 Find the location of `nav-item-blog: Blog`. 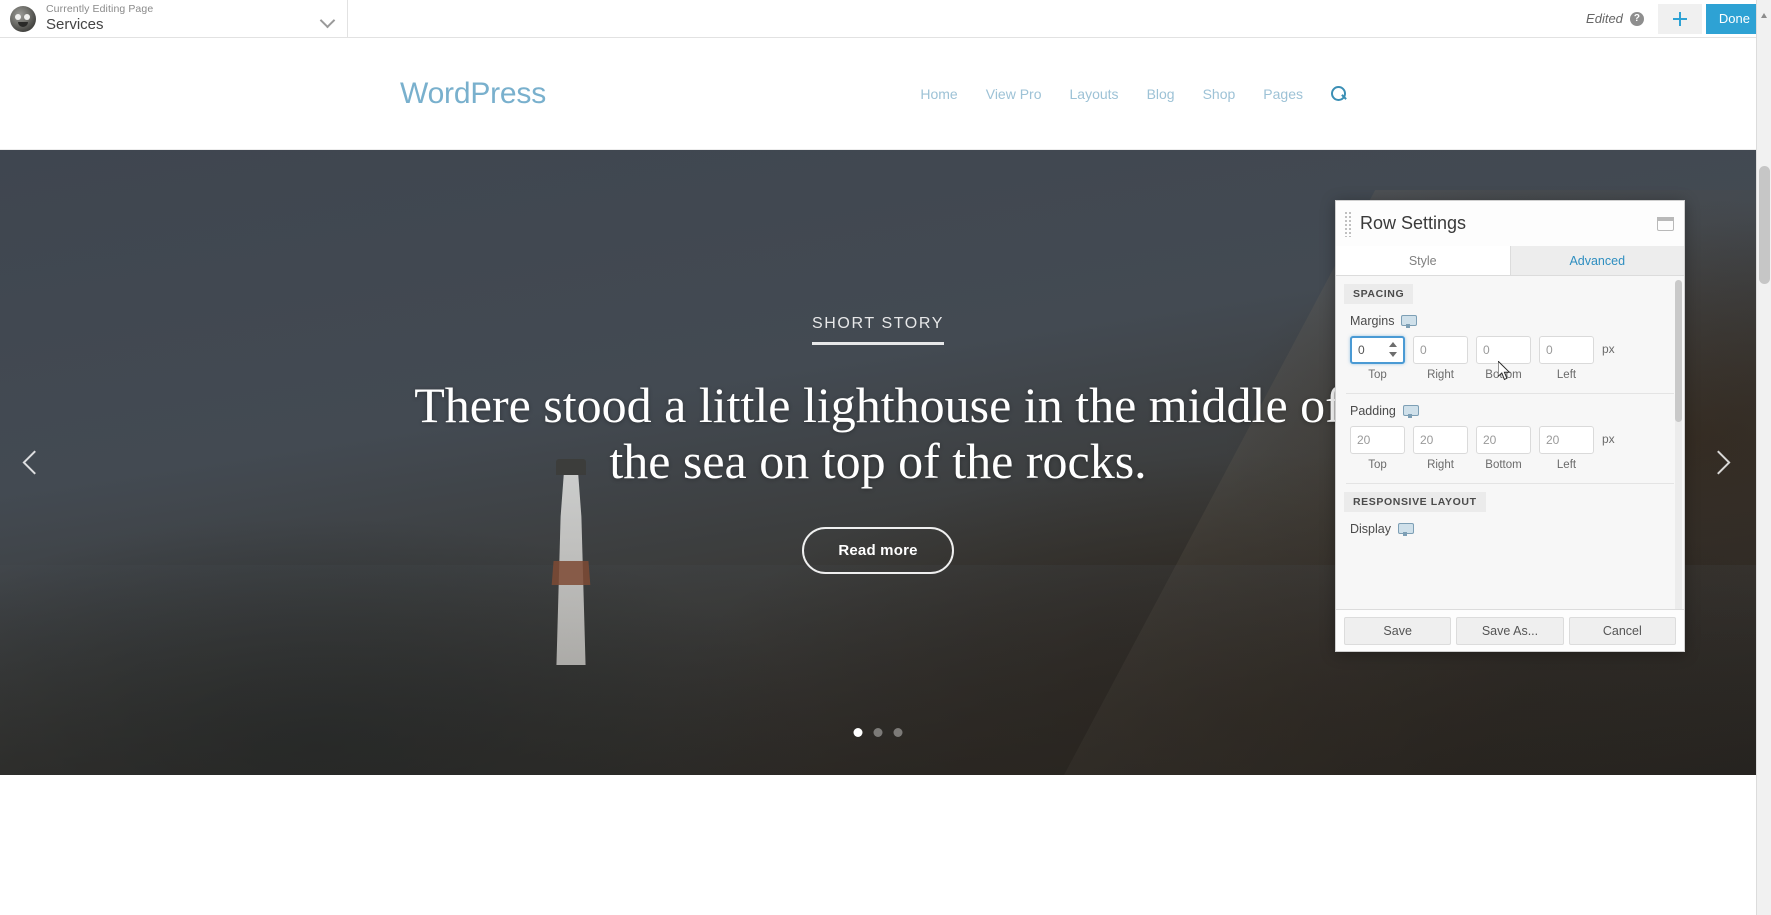

nav-item-blog: Blog is located at coordinates (1161, 94).